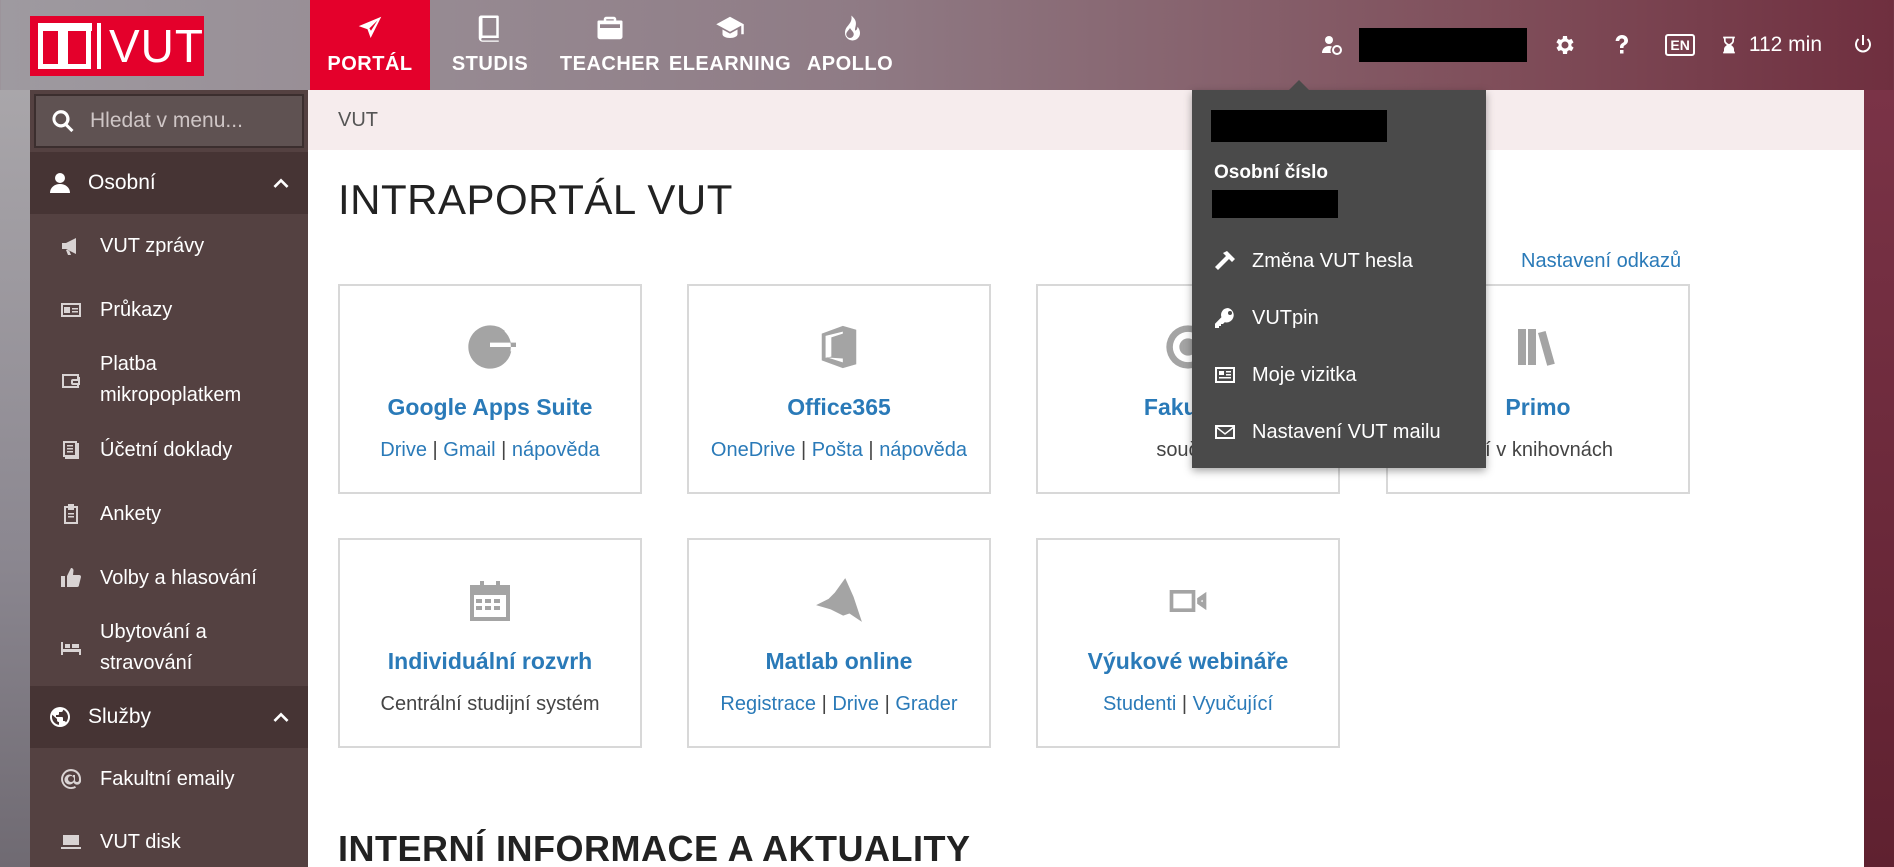 Image resolution: width=1894 pixels, height=867 pixels. What do you see at coordinates (190, 121) in the screenshot?
I see `search-input` at bounding box center [190, 121].